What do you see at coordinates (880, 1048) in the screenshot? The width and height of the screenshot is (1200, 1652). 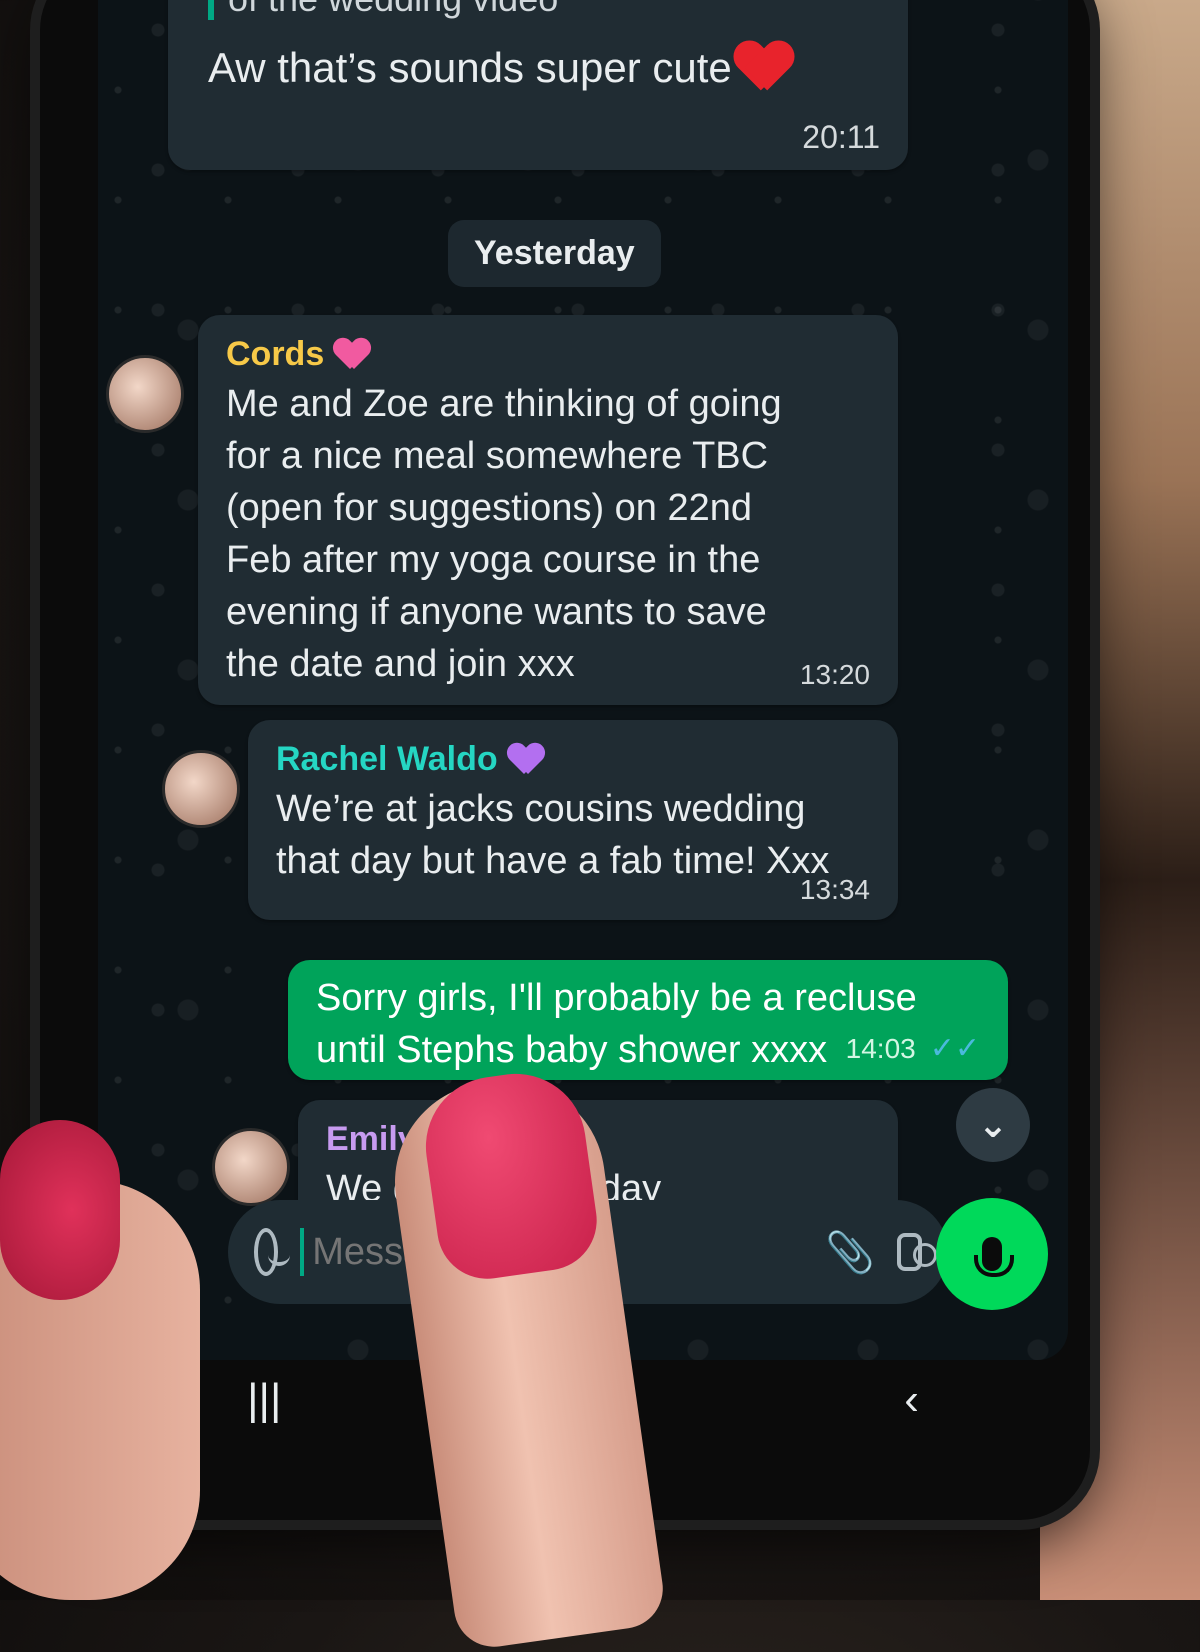 I see `message-time: 14:03` at bounding box center [880, 1048].